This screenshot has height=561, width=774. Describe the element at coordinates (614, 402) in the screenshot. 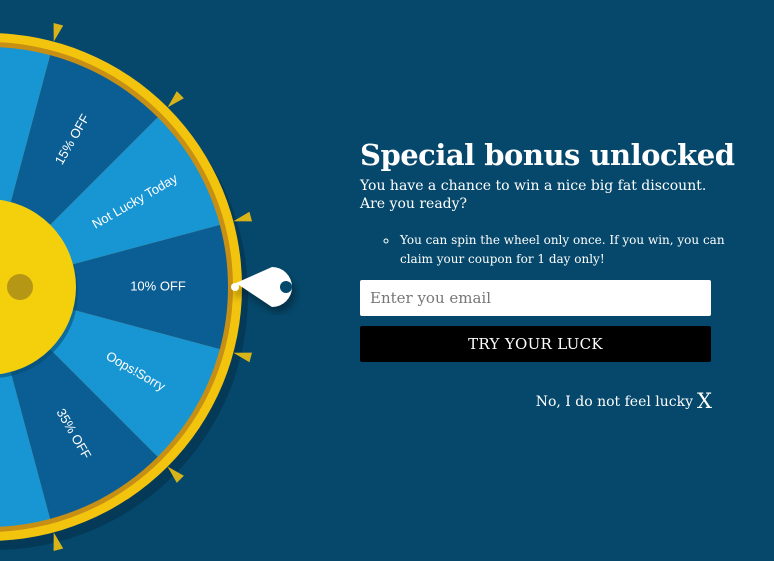

I see `decline-label: No, I do not feel lucky` at that location.